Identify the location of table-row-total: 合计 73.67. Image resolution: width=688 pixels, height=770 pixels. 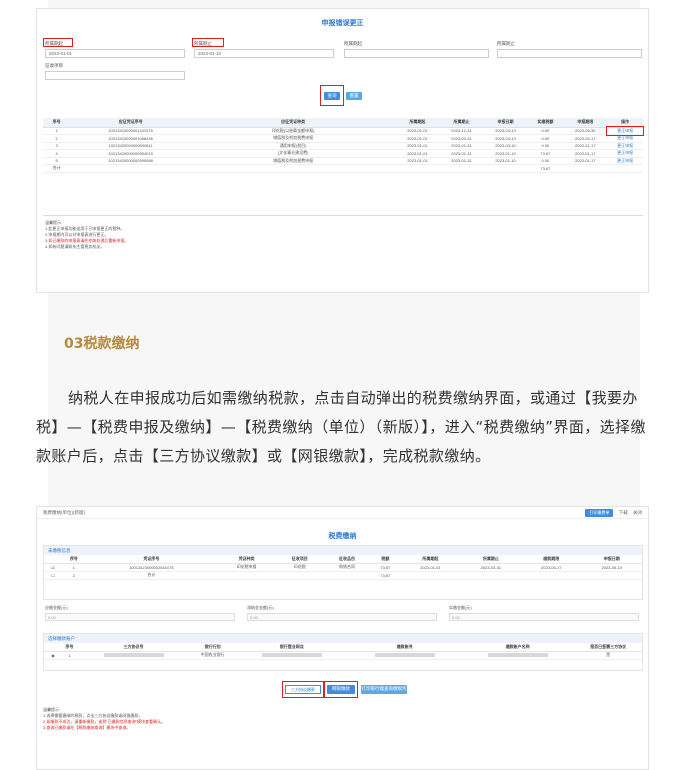
(343, 168).